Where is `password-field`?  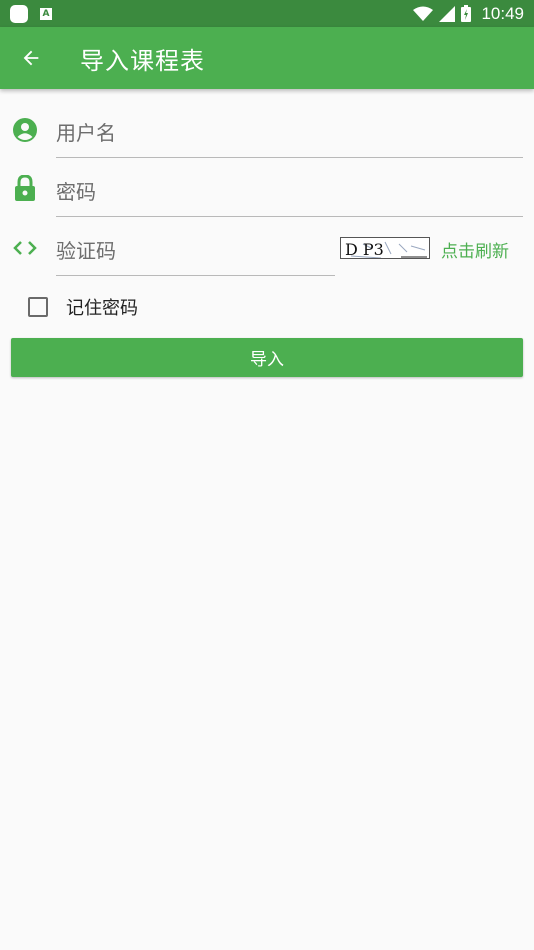 password-field is located at coordinates (289, 192).